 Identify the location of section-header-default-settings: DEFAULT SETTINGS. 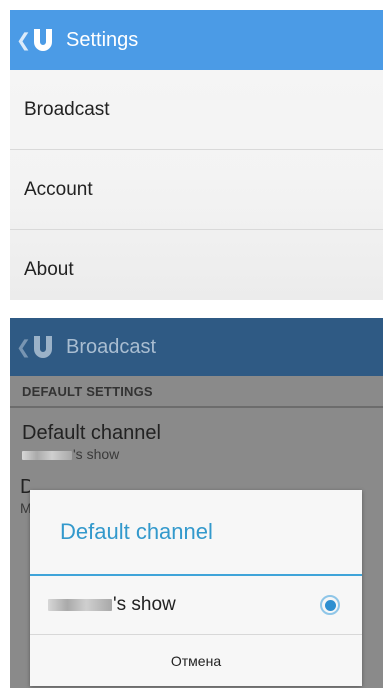
(196, 392).